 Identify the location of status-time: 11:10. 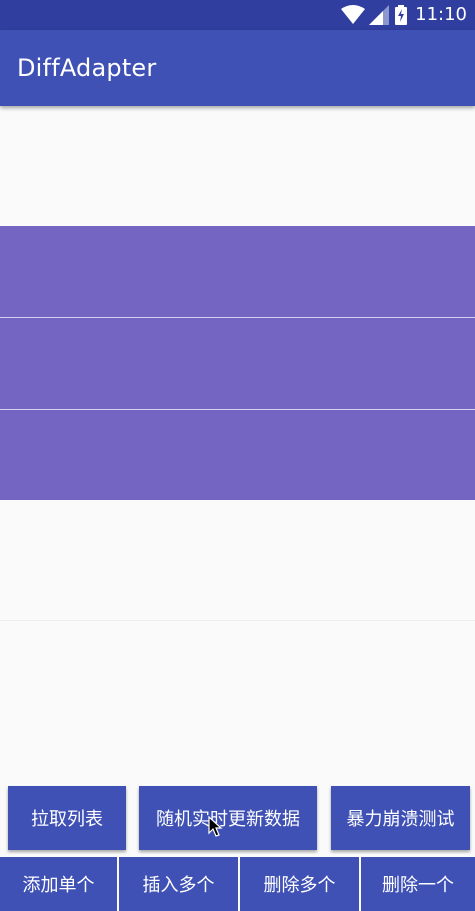
(441, 14).